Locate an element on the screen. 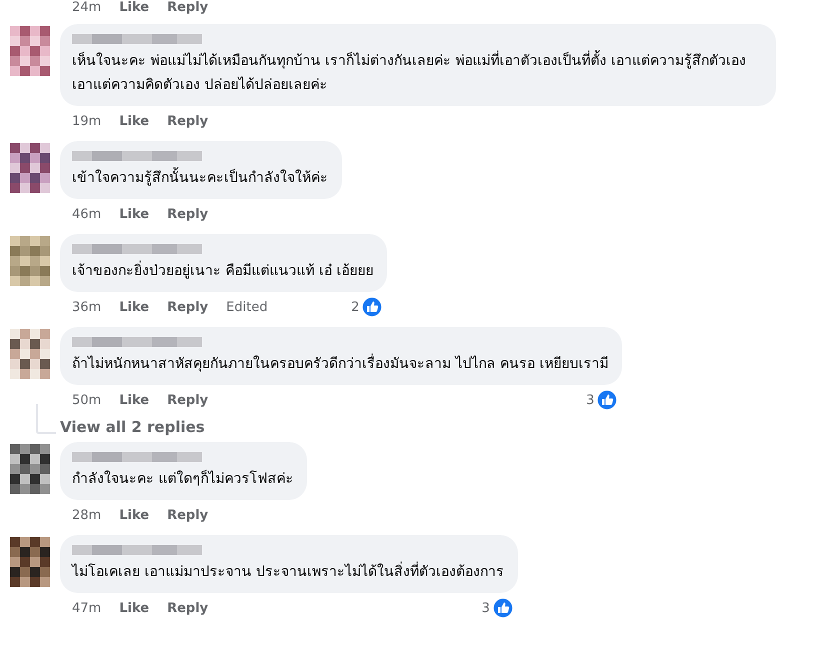 The height and width of the screenshot is (647, 820). comment-time: 24m is located at coordinates (87, 8).